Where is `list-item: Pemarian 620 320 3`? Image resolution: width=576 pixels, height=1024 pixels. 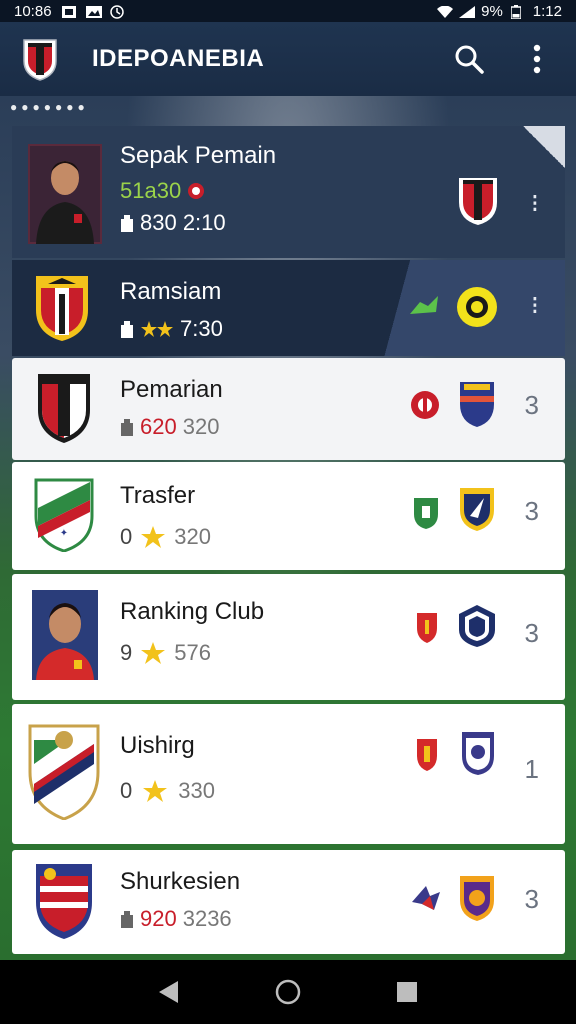 list-item: Pemarian 620 320 3 is located at coordinates (288, 409).